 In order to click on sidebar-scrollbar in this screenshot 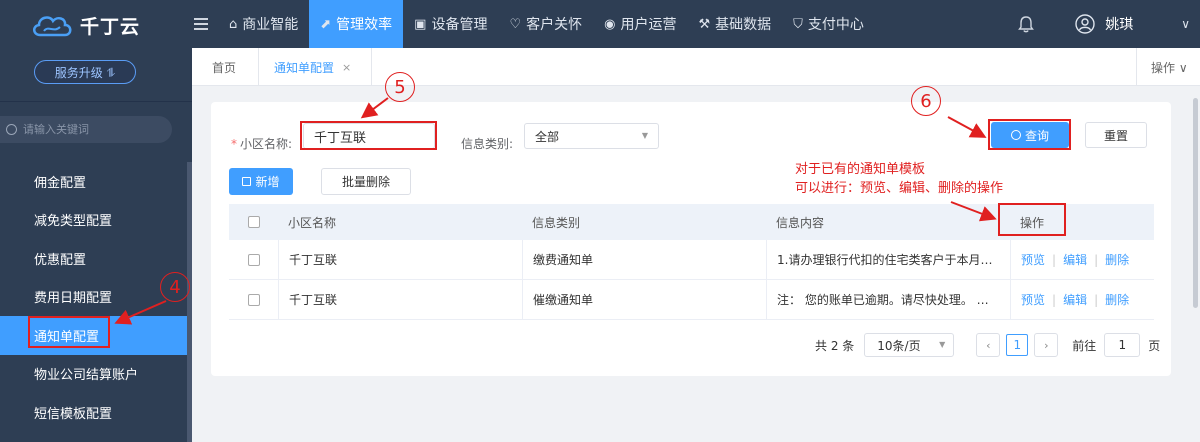, I will do `click(189, 302)`.